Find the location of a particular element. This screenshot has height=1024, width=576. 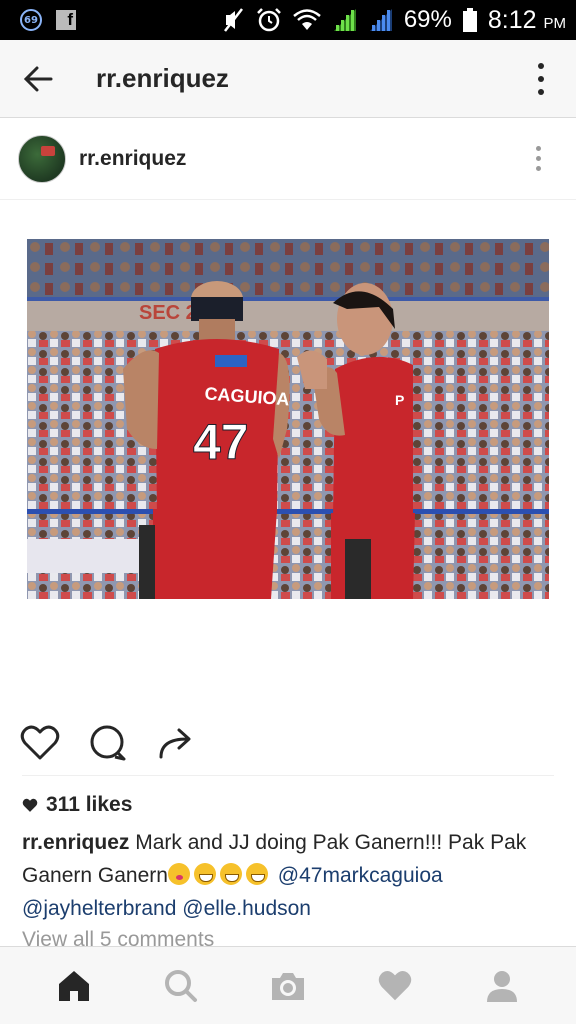

mute-icon is located at coordinates (233, 20).